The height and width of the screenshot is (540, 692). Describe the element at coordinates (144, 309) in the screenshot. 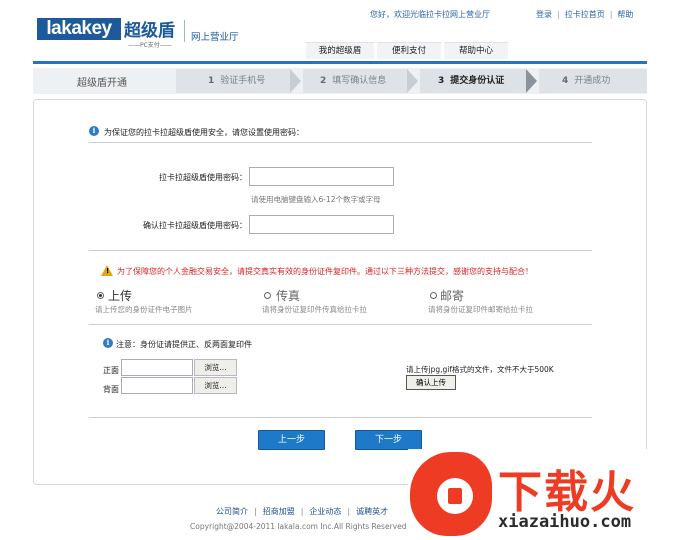

I see `upload-option-desc: 请上传您的身份证件电子图片` at that location.